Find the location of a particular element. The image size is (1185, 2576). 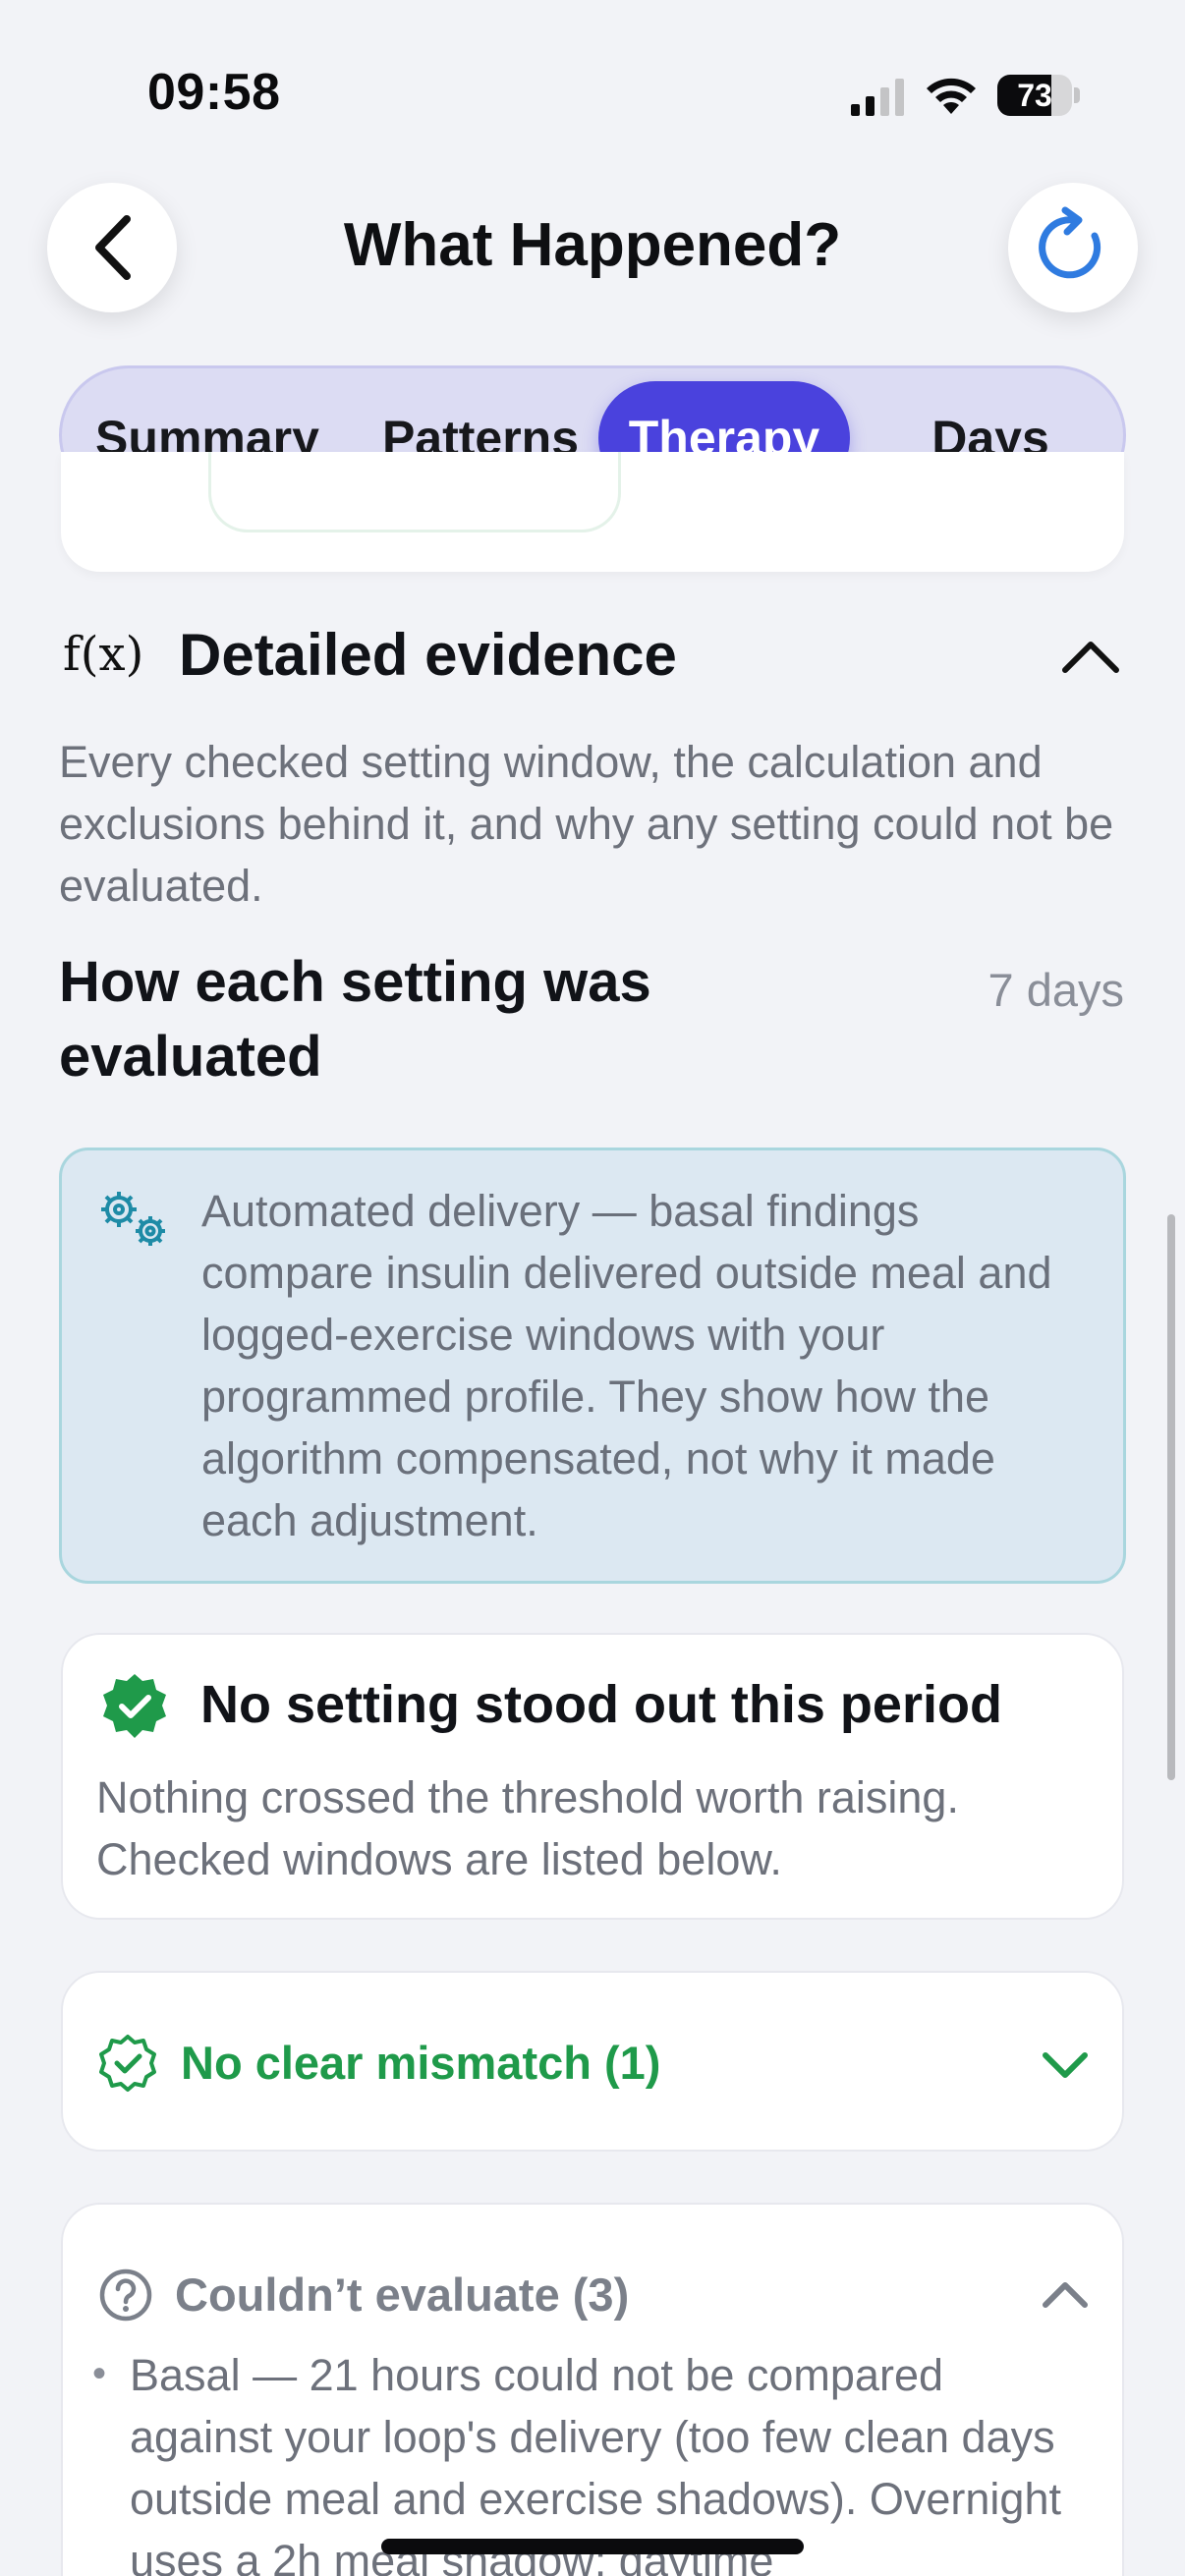

previous-card-pill-edge is located at coordinates (415, 492).